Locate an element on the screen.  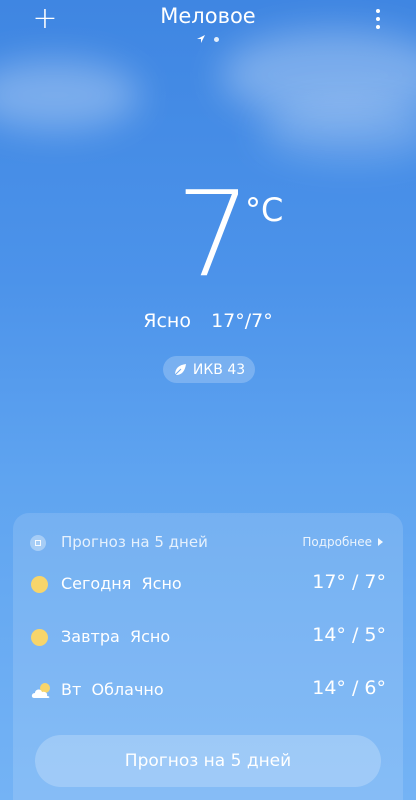
page-indicator is located at coordinates (211, 39).